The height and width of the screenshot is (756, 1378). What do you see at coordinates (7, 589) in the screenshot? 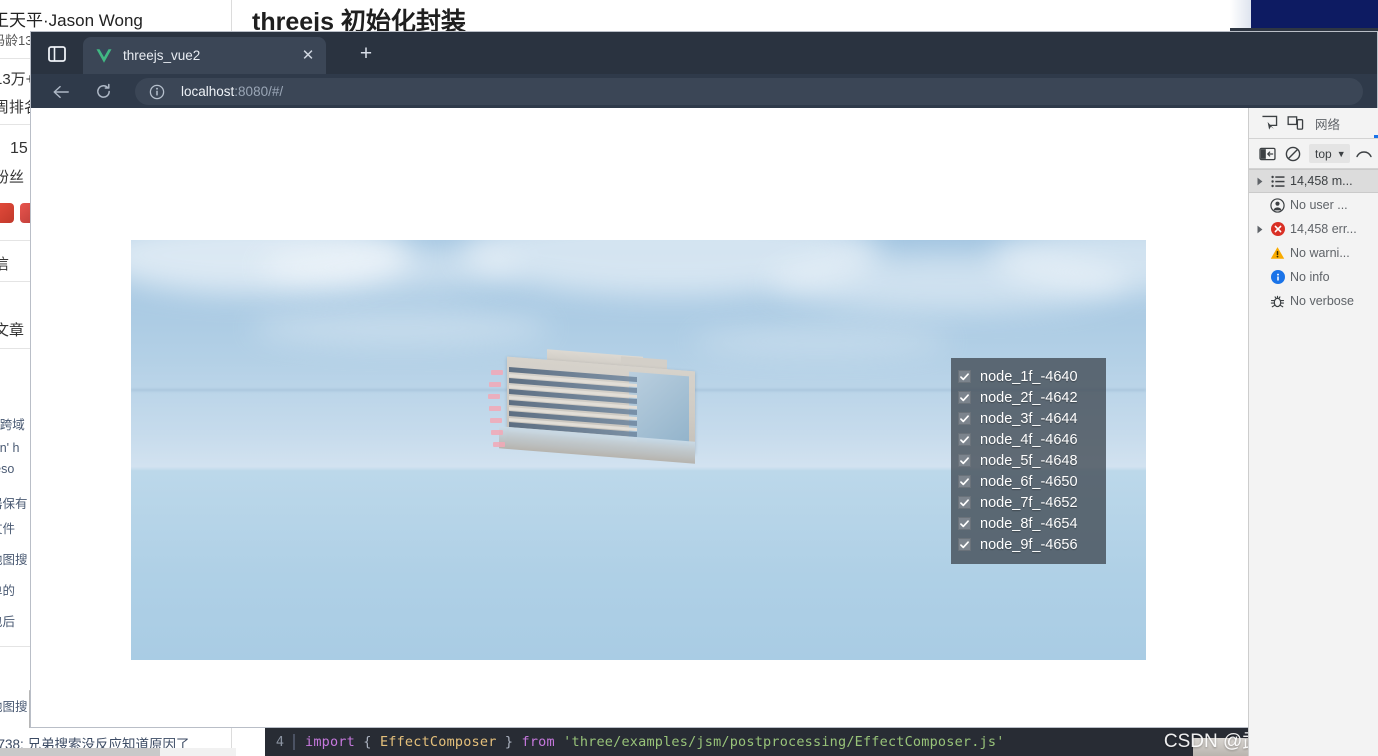
I see `list-item: 单的` at bounding box center [7, 589].